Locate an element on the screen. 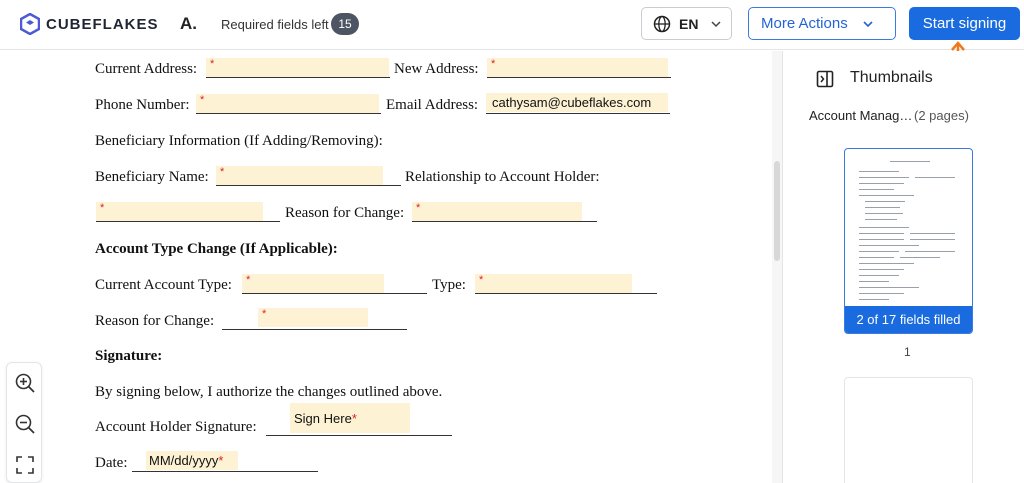 Image resolution: width=1024 pixels, height=483 pixels. fields-filled-status: 2 of 17 fields filled is located at coordinates (908, 319).